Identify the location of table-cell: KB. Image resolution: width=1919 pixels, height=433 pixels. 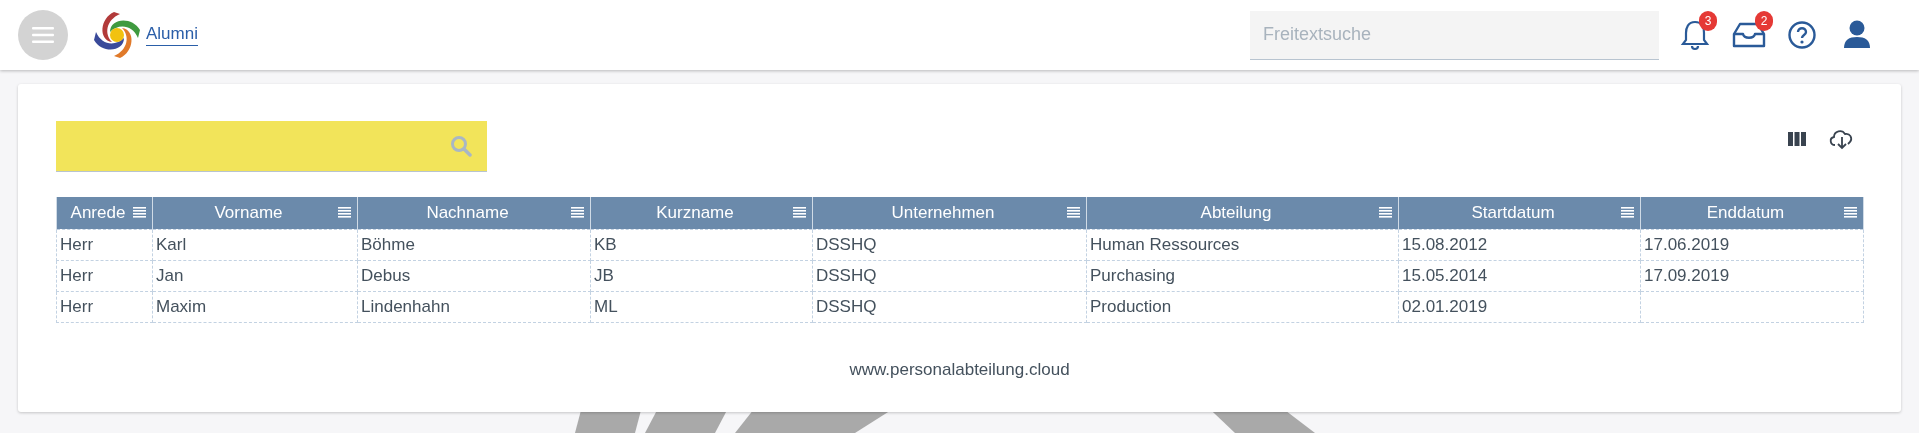
(701, 244).